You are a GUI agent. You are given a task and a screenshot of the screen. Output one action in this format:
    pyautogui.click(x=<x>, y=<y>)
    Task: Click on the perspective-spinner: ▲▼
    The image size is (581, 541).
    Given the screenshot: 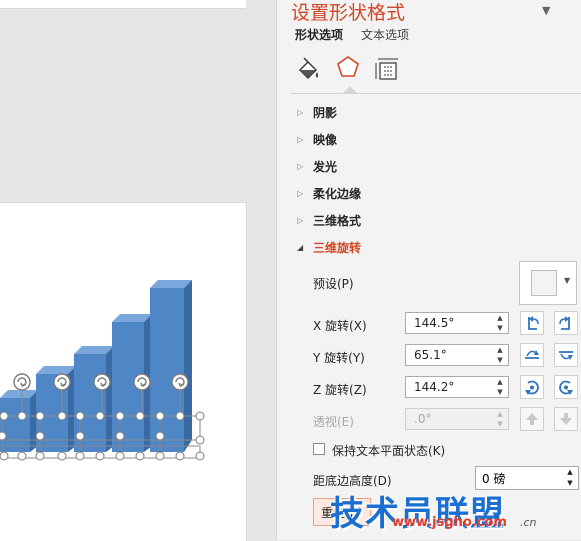 What is the action you would take?
    pyautogui.click(x=457, y=419)
    